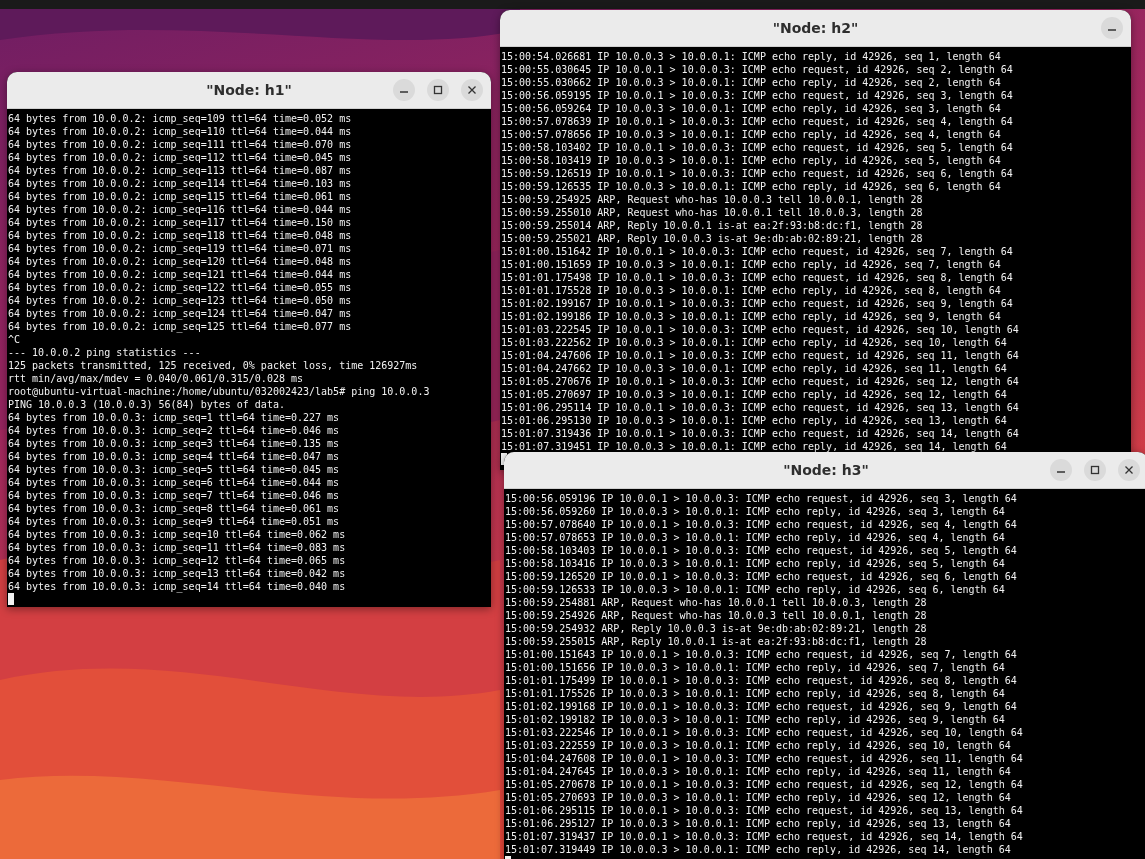 Image resolution: width=1145 pixels, height=859 pixels. I want to click on terminal-line: 15:00:59.126535 IP 10.0.0.3 > 10.0.0.1: ICMP echo reply, id 42926, seq 6, length 64, so click(751, 186).